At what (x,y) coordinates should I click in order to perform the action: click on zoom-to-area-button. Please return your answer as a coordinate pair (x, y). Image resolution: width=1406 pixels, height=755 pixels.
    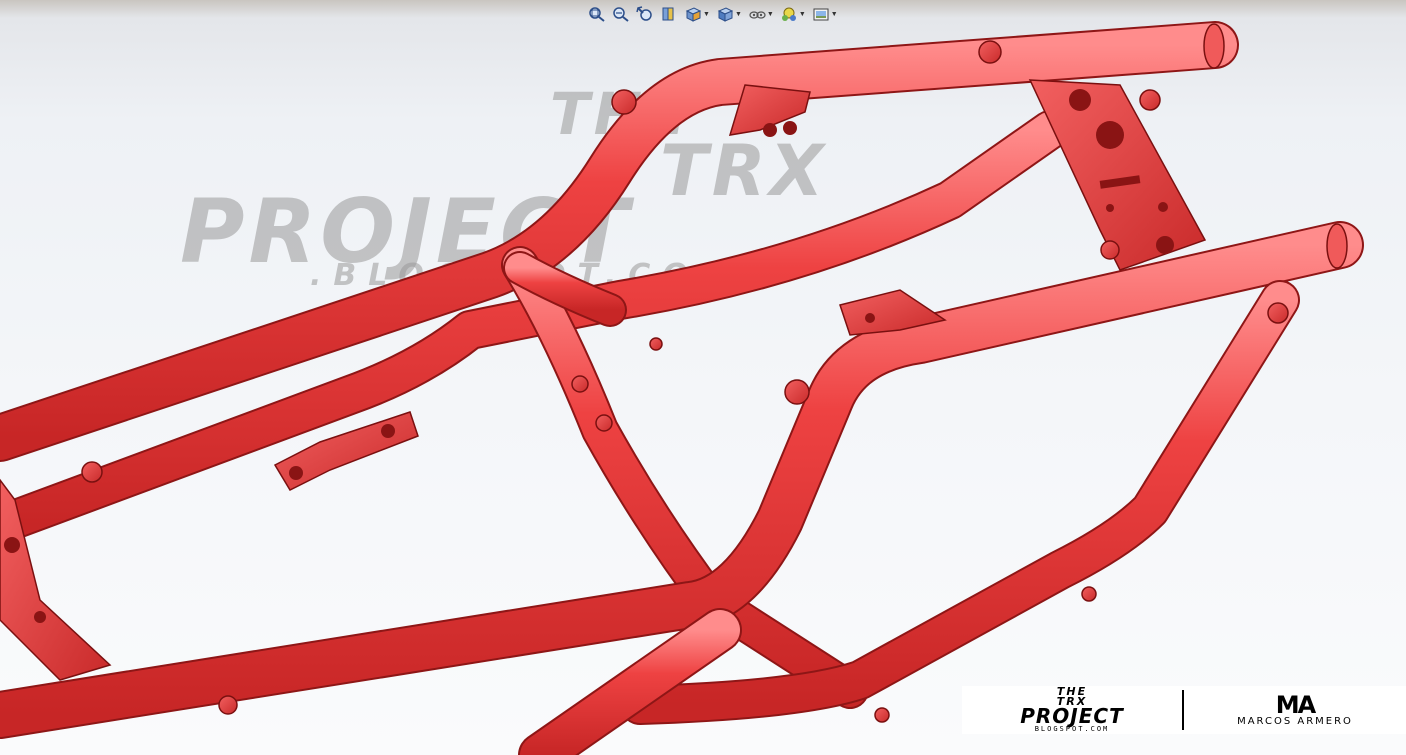
    Looking at the image, I should click on (621, 14).